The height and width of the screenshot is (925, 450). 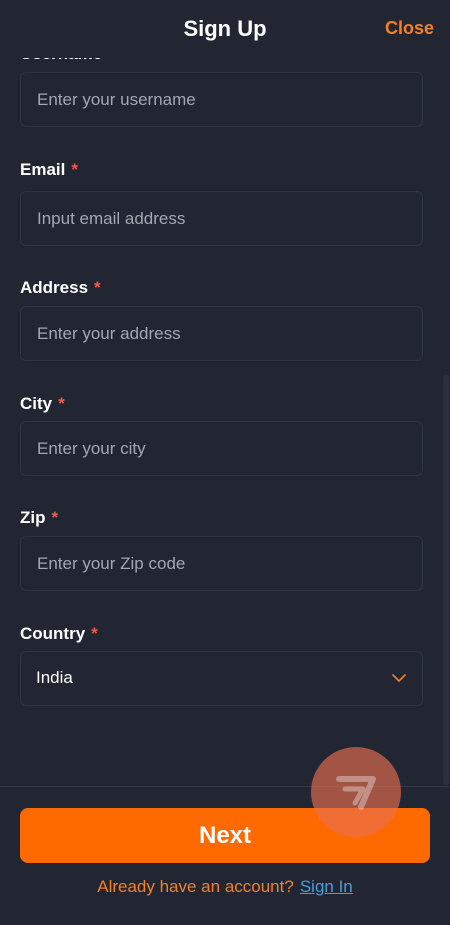 I want to click on email-label-text: Email, so click(x=43, y=169).